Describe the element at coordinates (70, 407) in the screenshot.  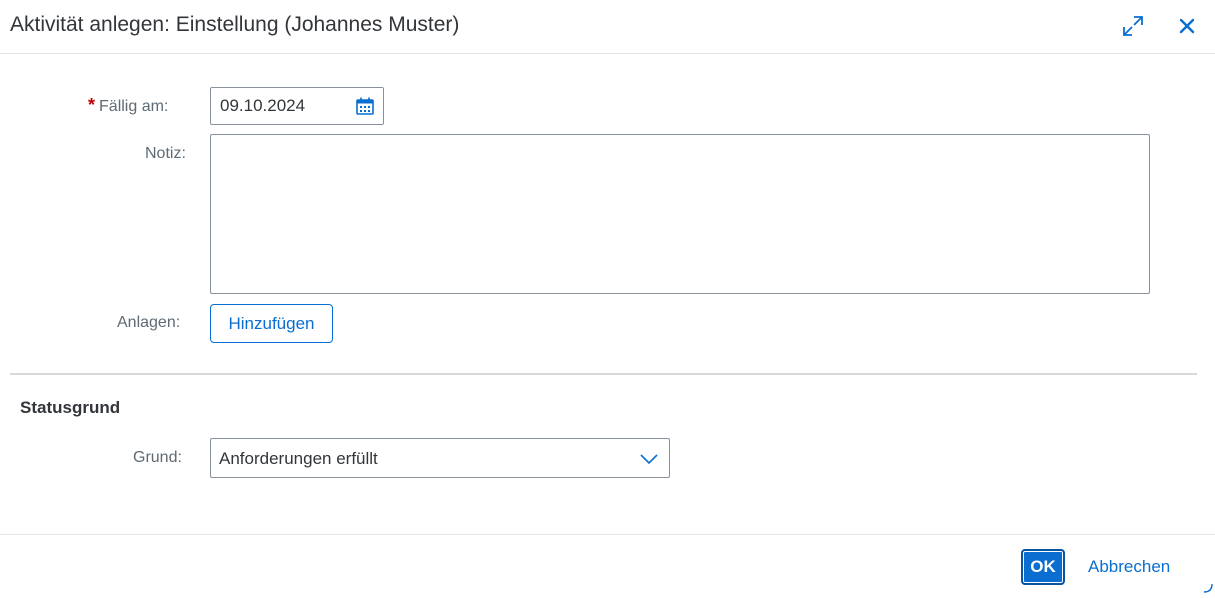
I see `status-section-title: Statusgrund` at that location.